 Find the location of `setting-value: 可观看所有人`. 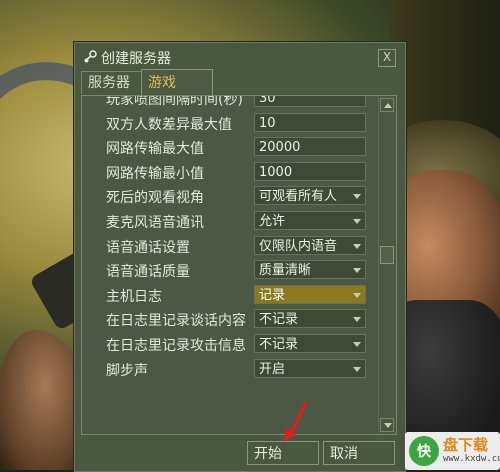

setting-value: 可观看所有人 is located at coordinates (298, 197).